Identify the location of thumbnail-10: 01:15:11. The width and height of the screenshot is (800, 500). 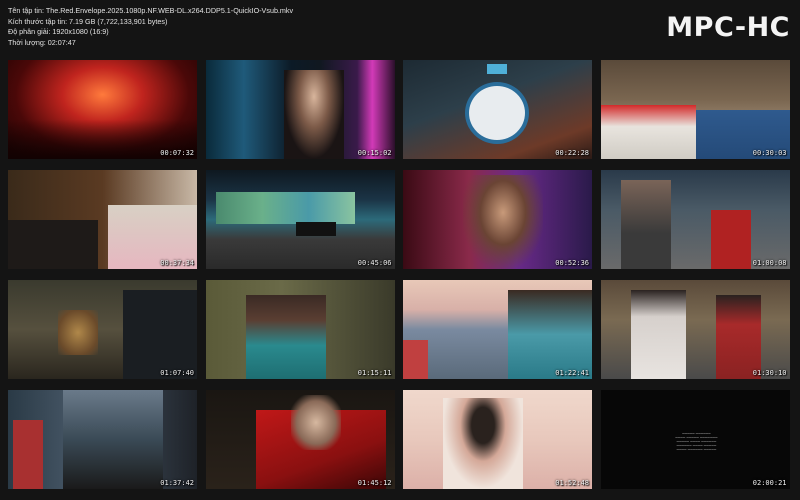
(300, 329).